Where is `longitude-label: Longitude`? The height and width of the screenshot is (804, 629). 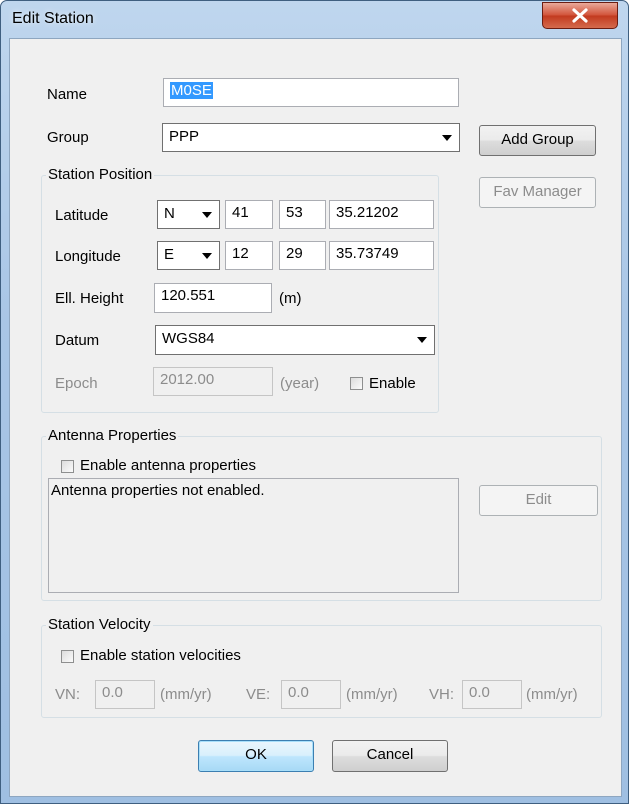
longitude-label: Longitude is located at coordinates (88, 256).